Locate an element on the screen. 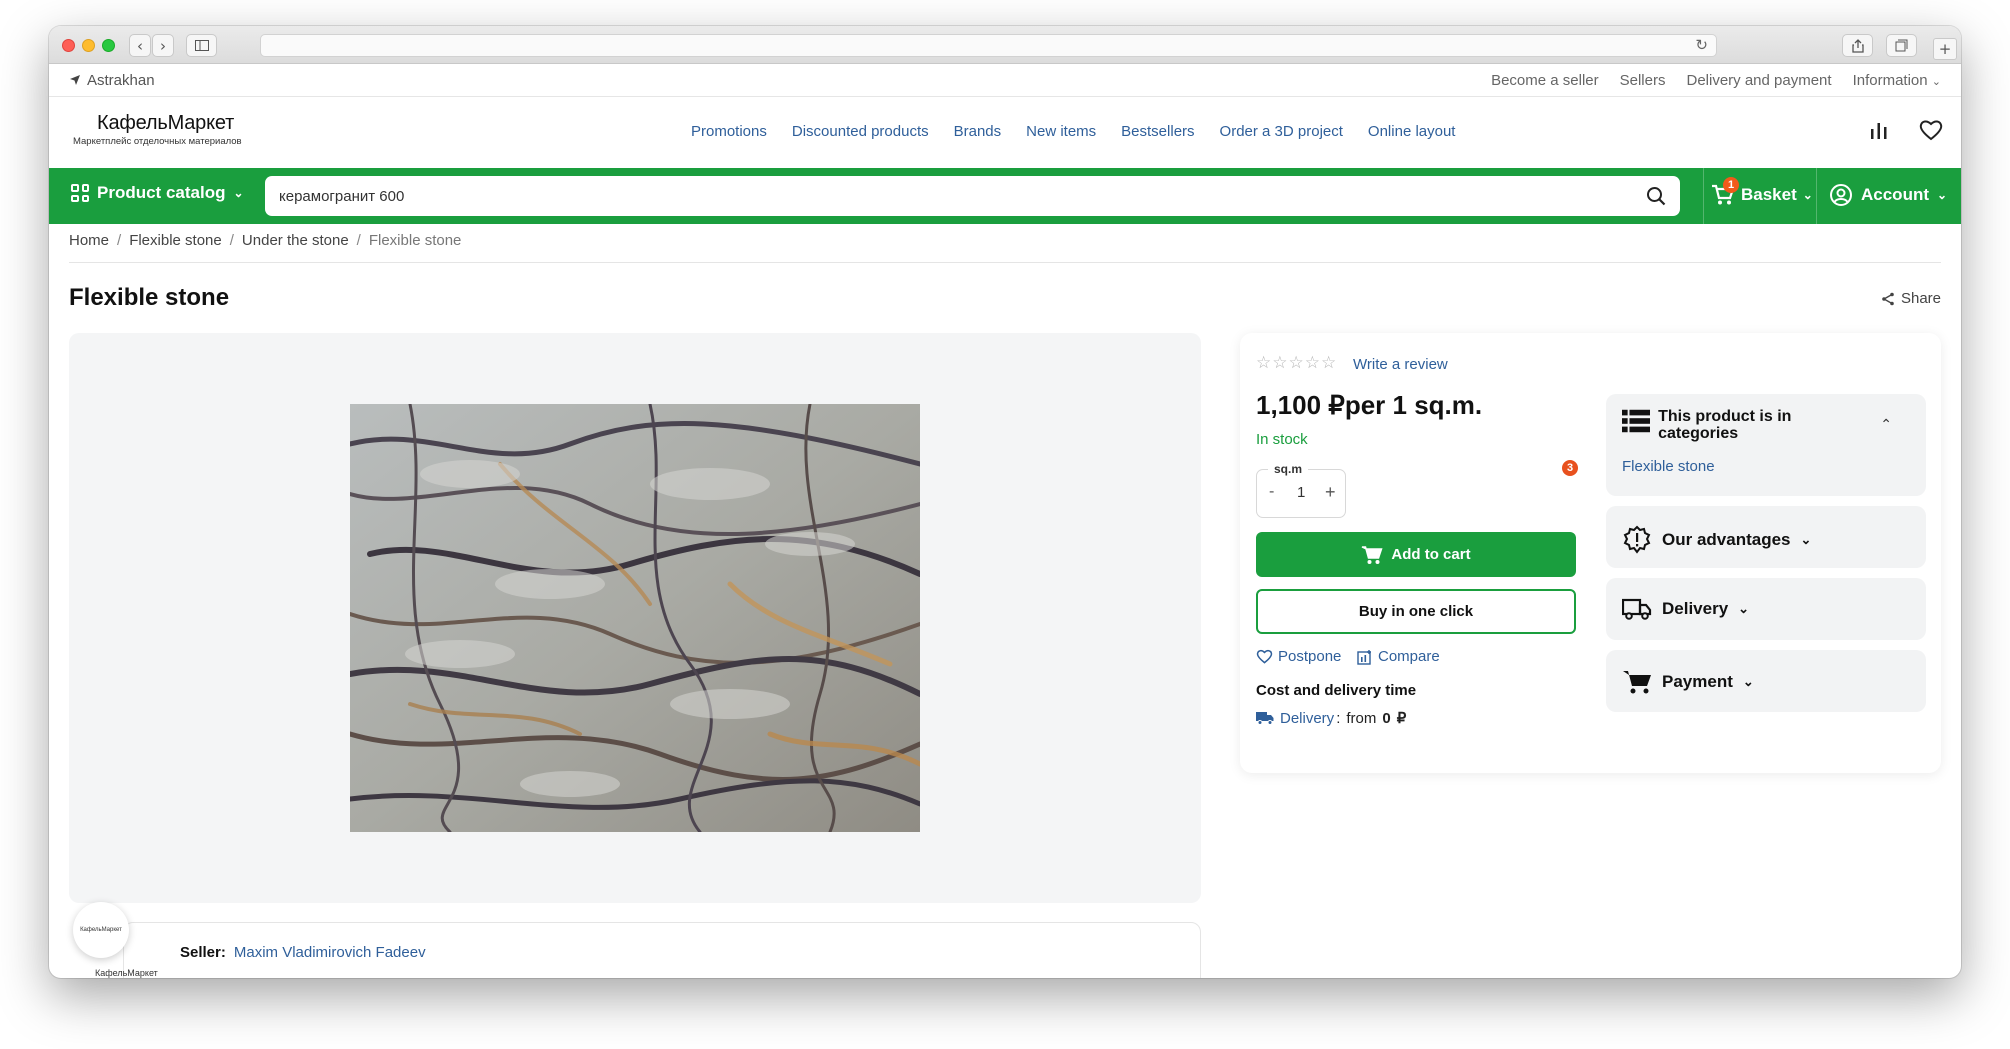 Image resolution: width=2010 pixels, height=1049 pixels. rating-stars: ☆☆☆☆☆ is located at coordinates (1296, 363).